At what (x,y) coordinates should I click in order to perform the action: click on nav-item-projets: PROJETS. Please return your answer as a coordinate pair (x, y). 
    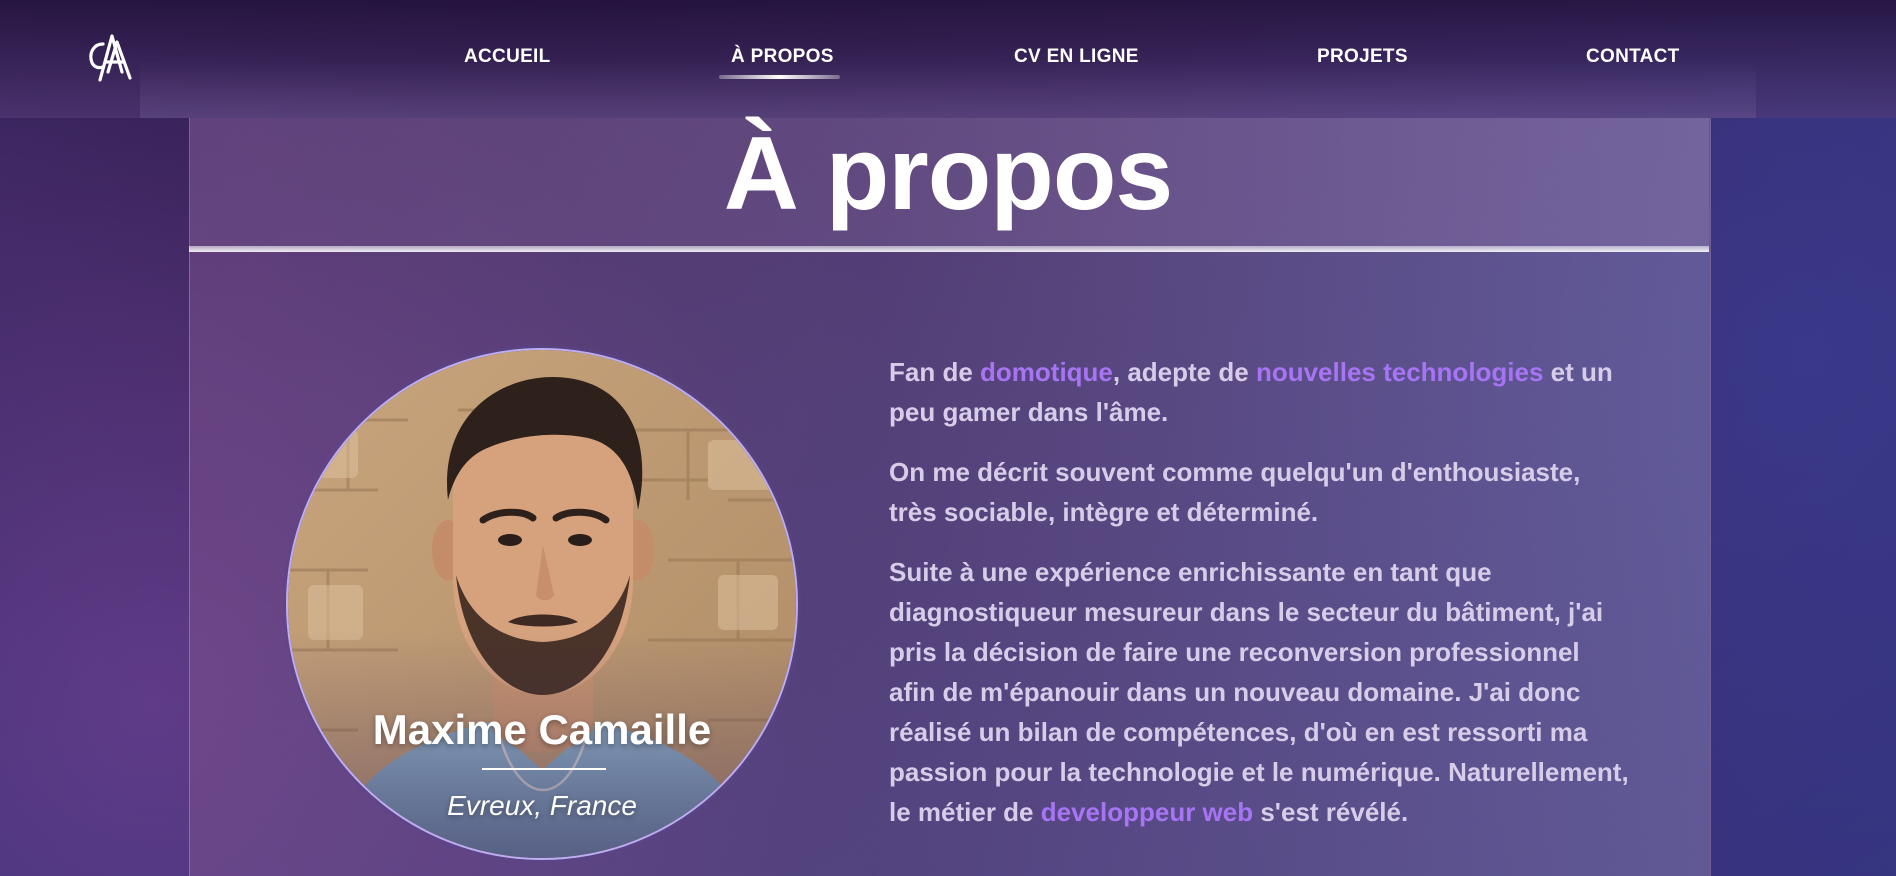
    Looking at the image, I should click on (1362, 57).